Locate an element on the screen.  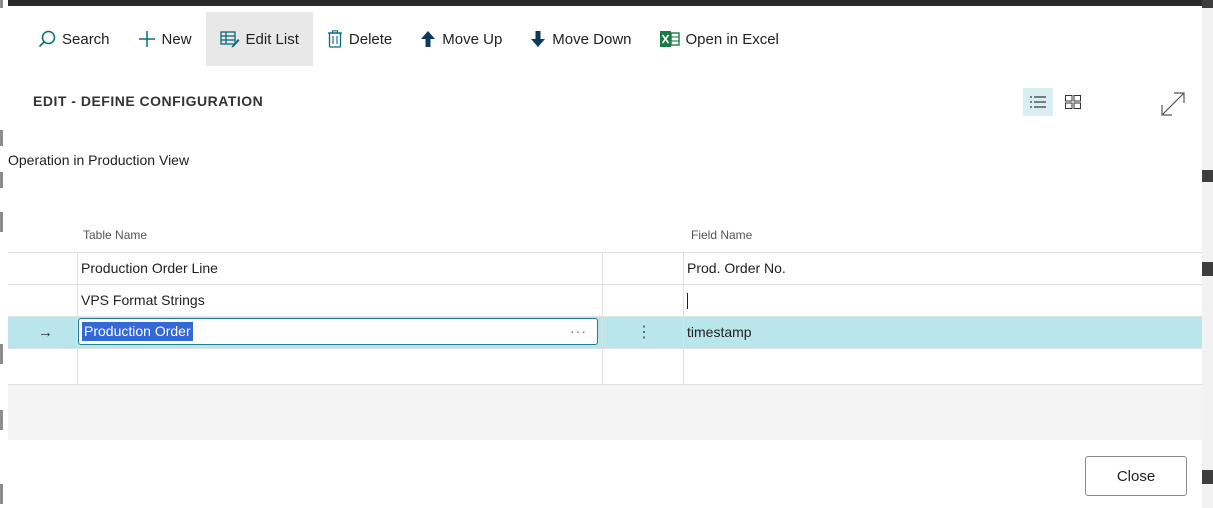
field-name-cell: timestamp is located at coordinates (719, 332).